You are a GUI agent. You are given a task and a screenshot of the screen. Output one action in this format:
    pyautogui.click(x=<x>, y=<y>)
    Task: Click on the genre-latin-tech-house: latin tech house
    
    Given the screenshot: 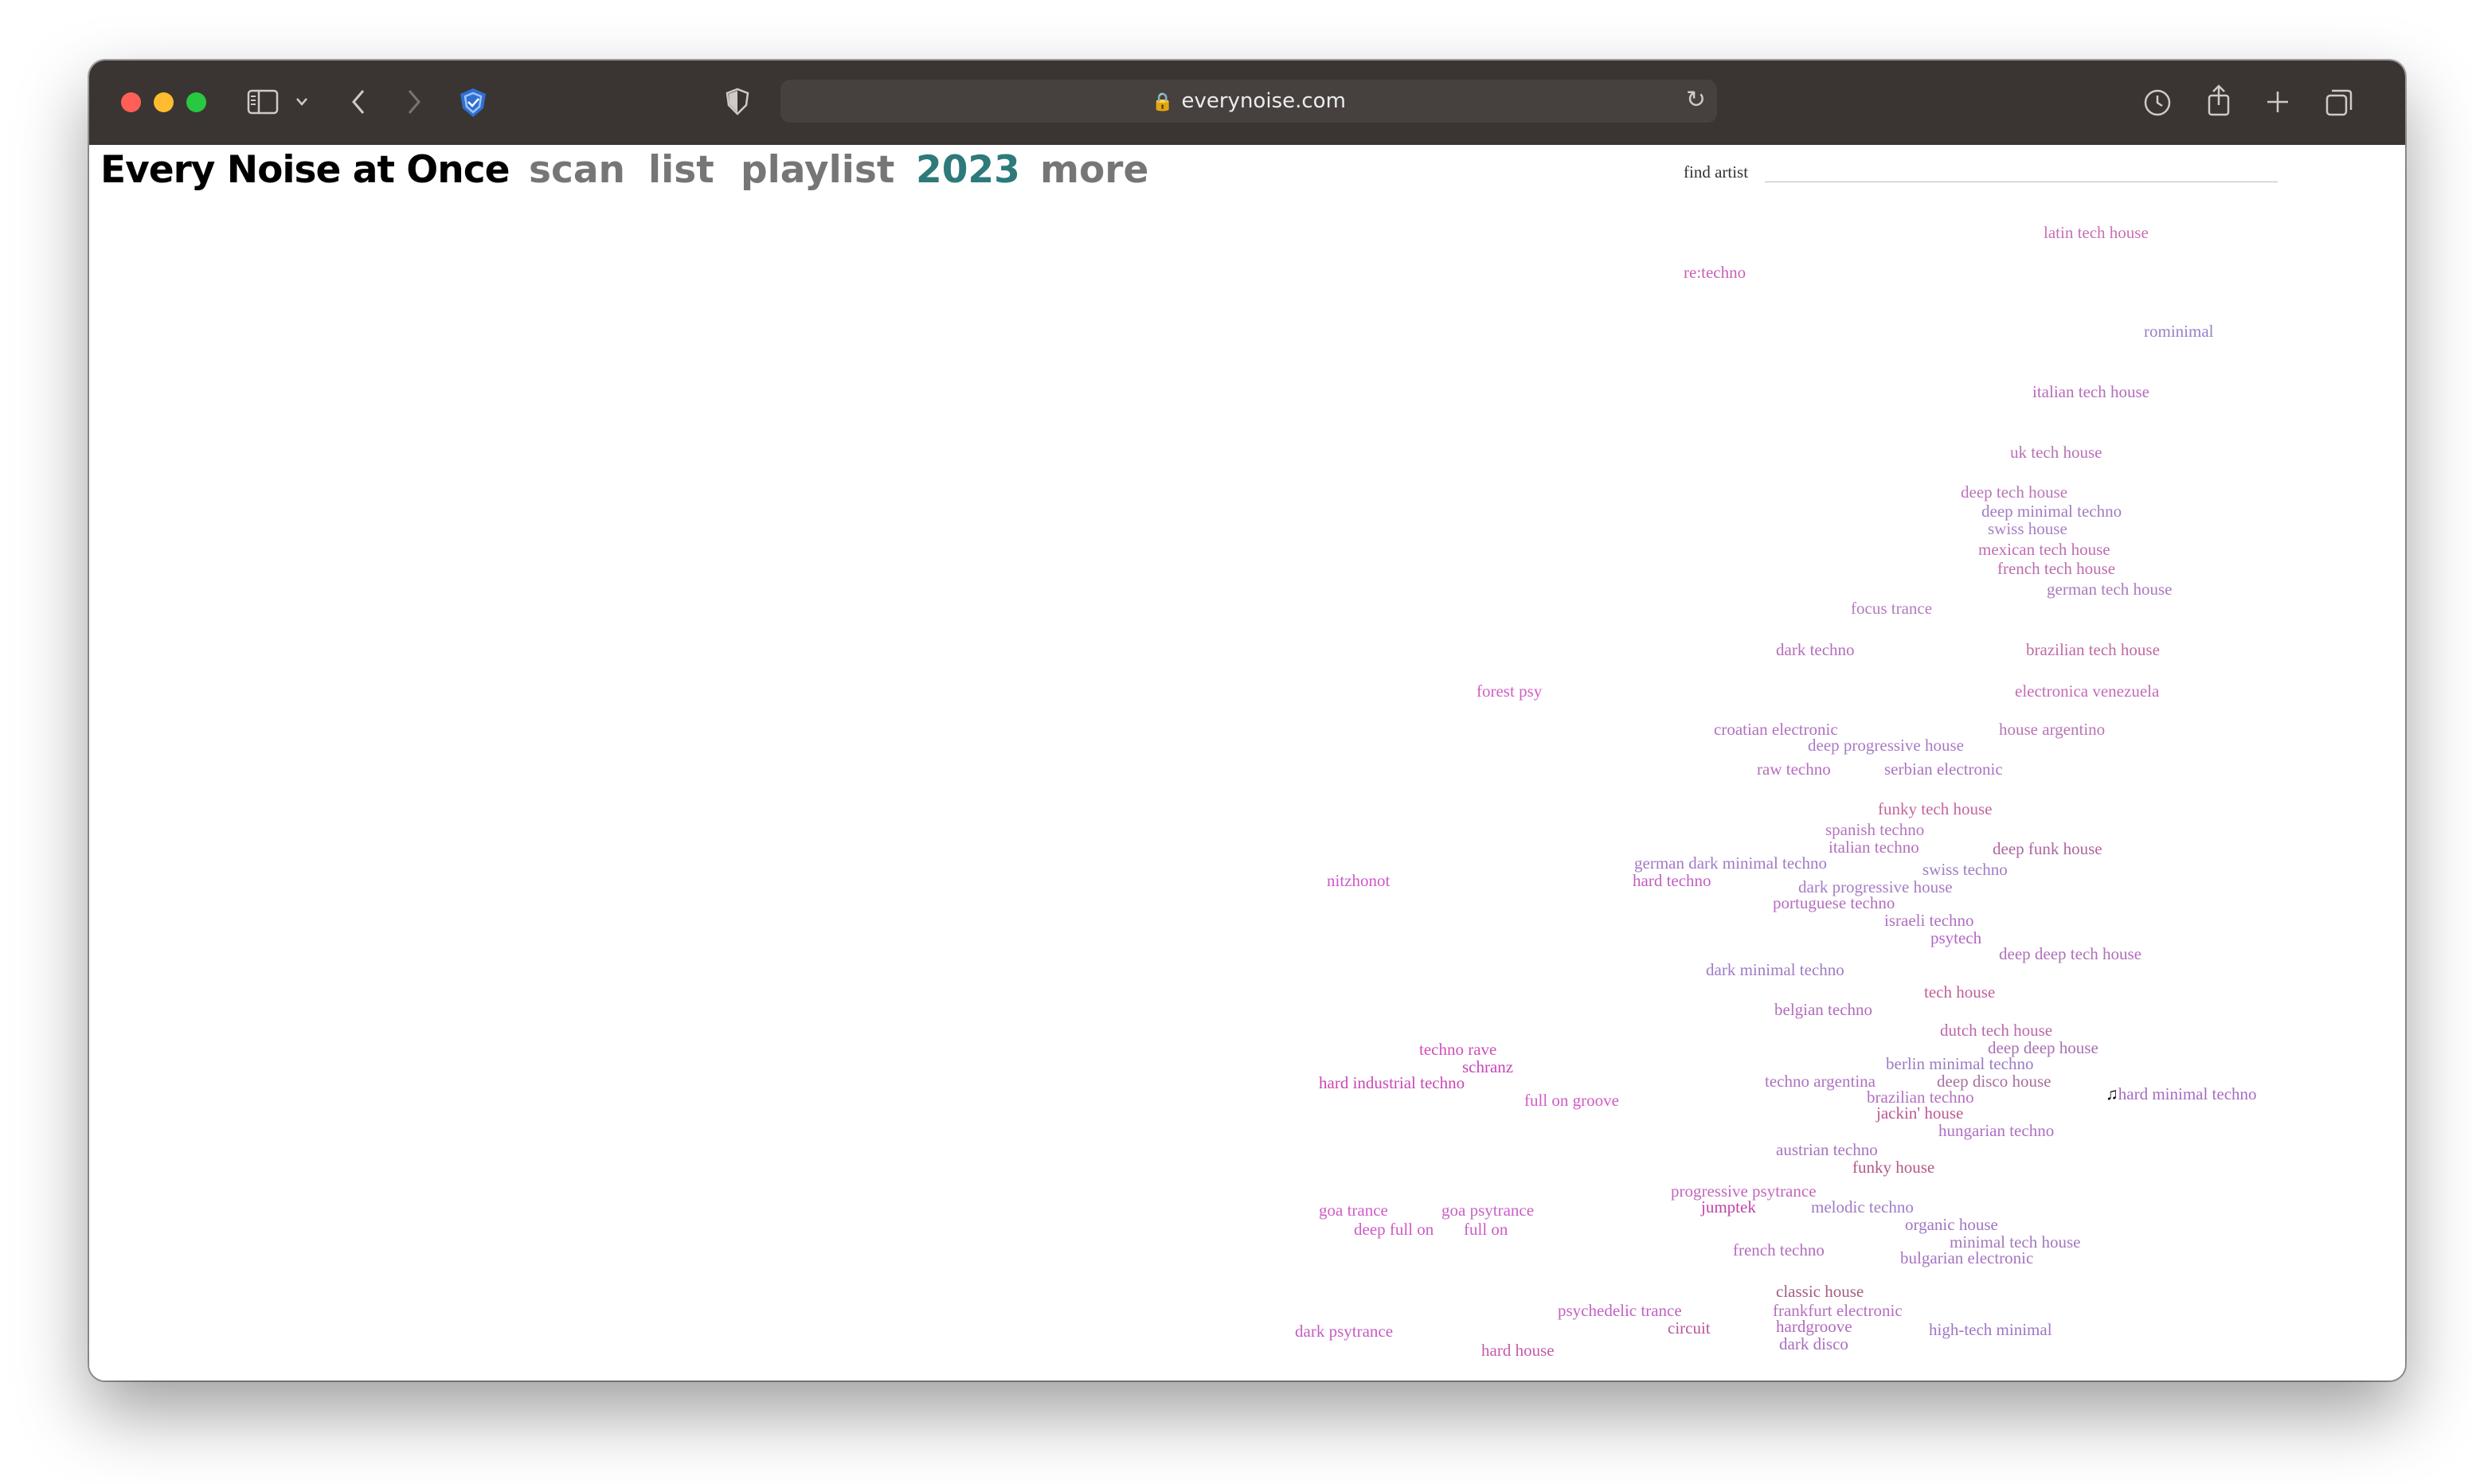 What is the action you would take?
    pyautogui.click(x=2096, y=232)
    